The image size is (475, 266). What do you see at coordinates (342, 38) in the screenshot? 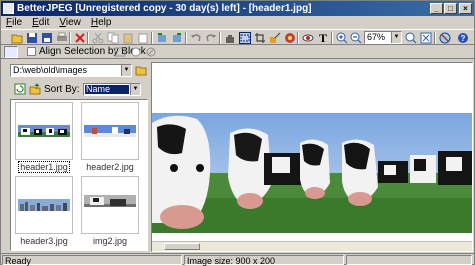
I see `zoom-in-icon` at bounding box center [342, 38].